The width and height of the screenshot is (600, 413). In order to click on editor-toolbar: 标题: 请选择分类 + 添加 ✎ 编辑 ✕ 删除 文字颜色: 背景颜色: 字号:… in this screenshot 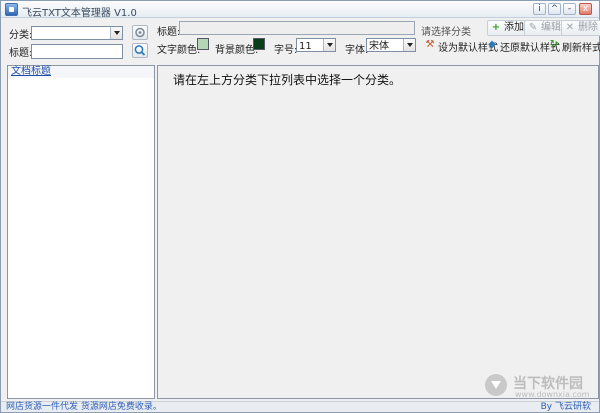, I will do `click(378, 41)`.